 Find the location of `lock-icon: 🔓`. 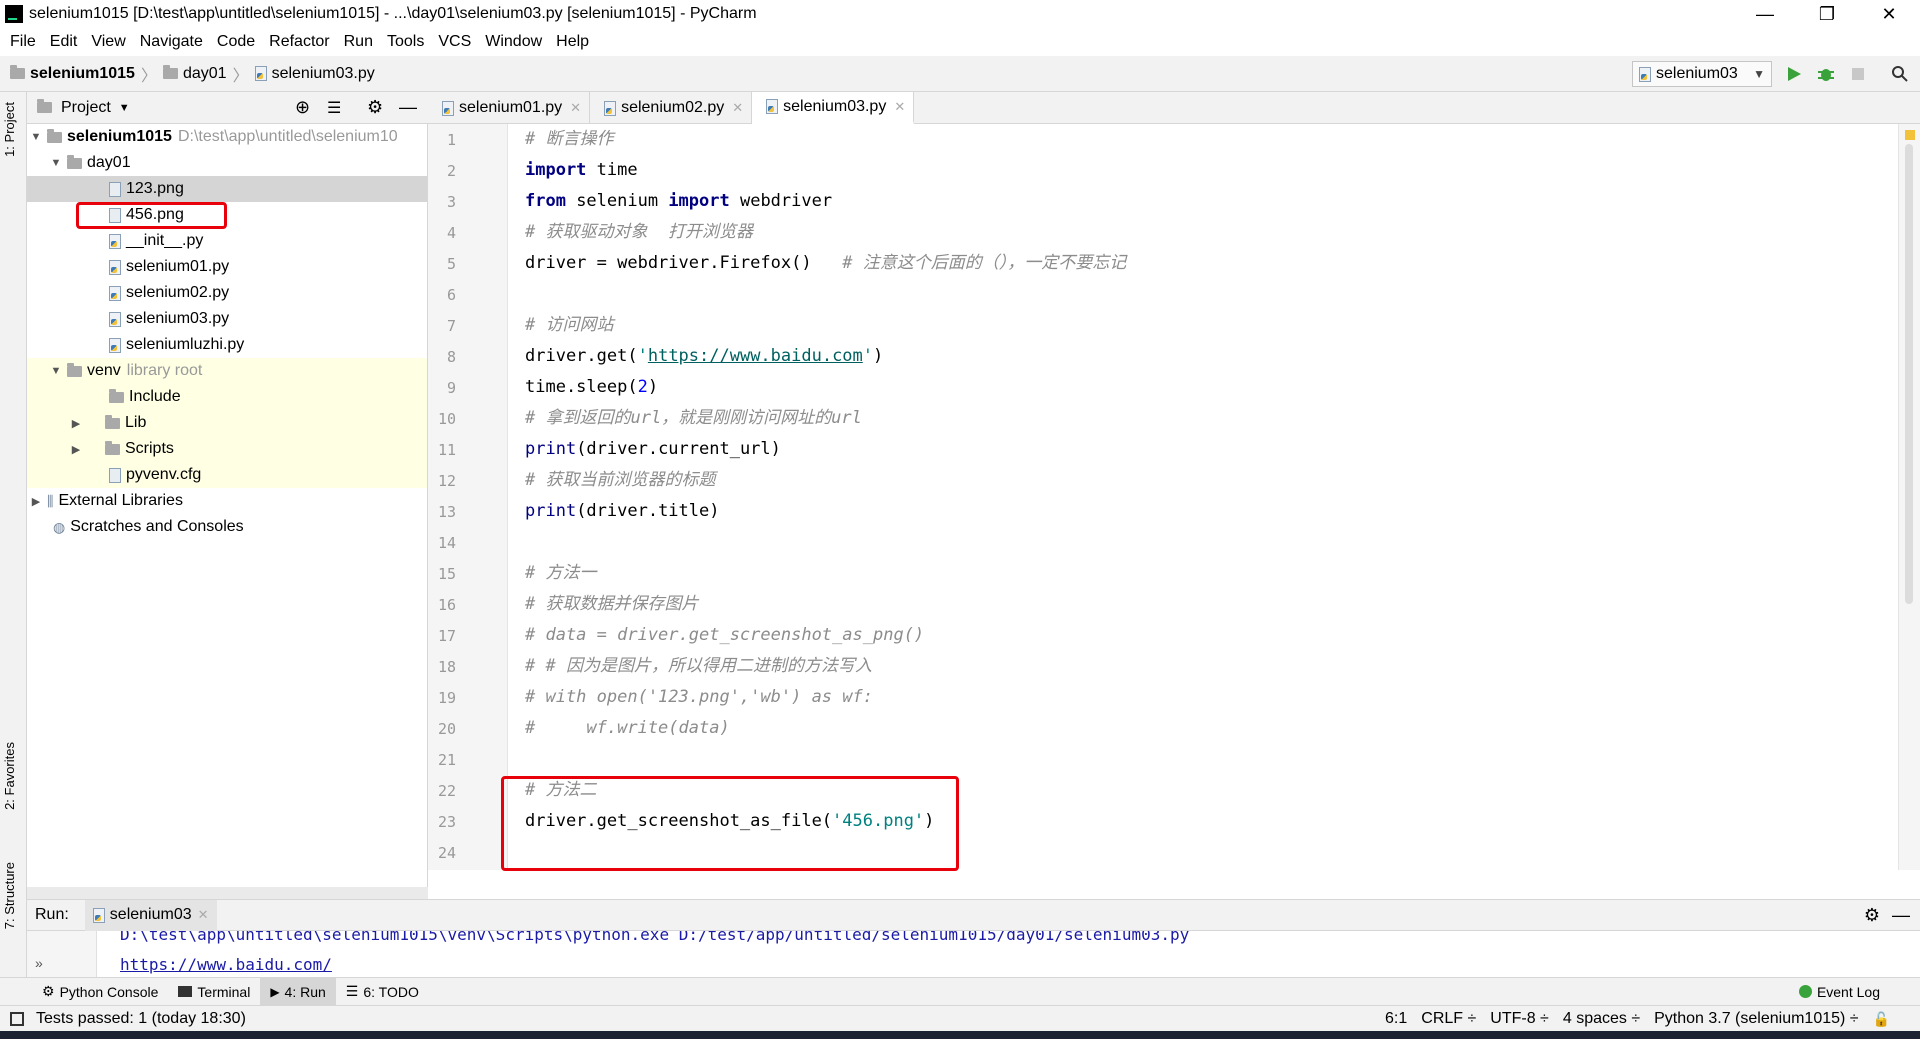

lock-icon: 🔓 is located at coordinates (1881, 1019).